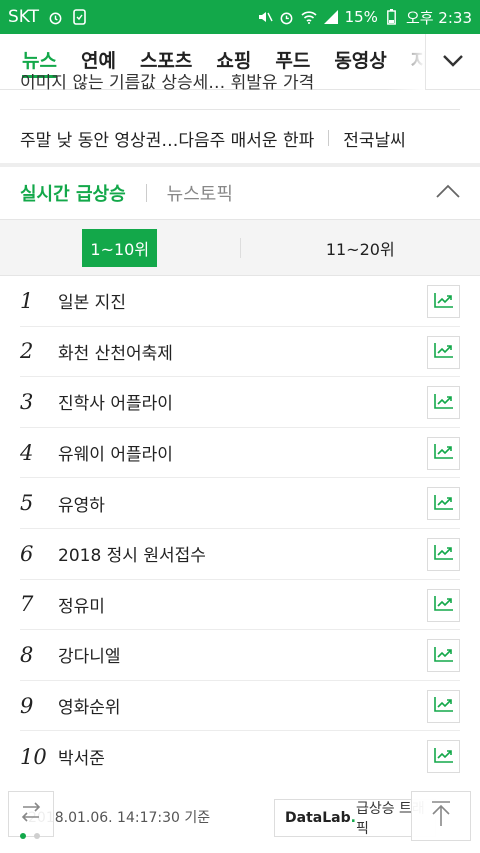 The width and height of the screenshot is (480, 853). What do you see at coordinates (453, 62) in the screenshot?
I see `chevron-down-icon` at bounding box center [453, 62].